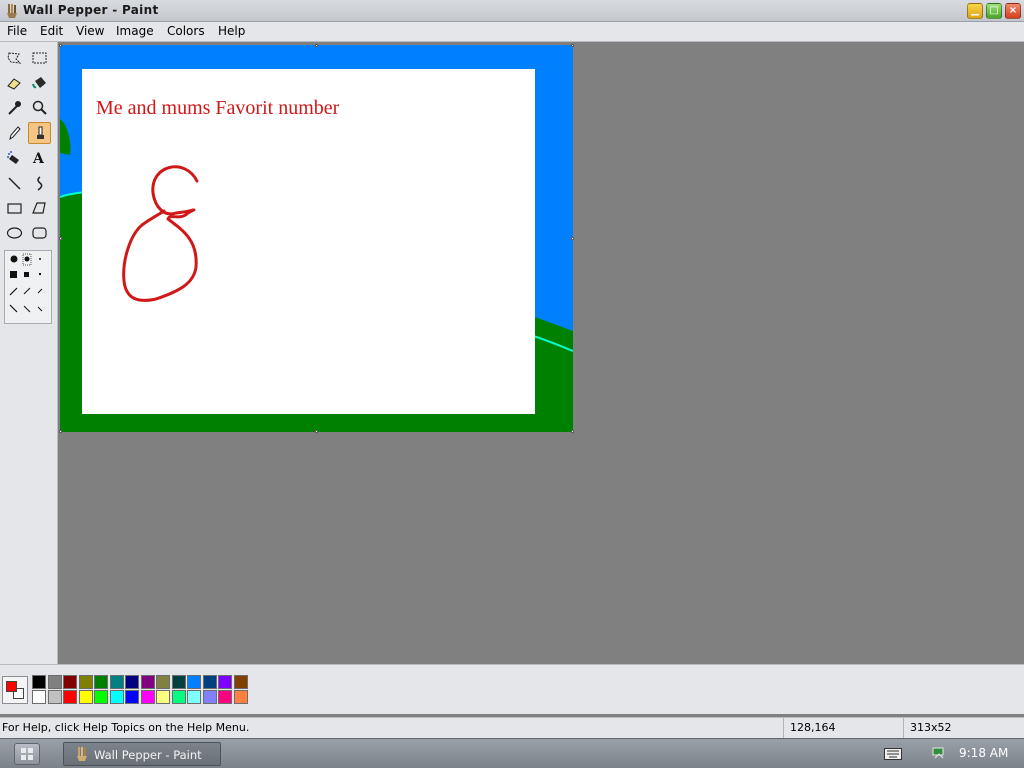 This screenshot has height=768, width=1024. I want to click on brush-icon, so click(40, 132).